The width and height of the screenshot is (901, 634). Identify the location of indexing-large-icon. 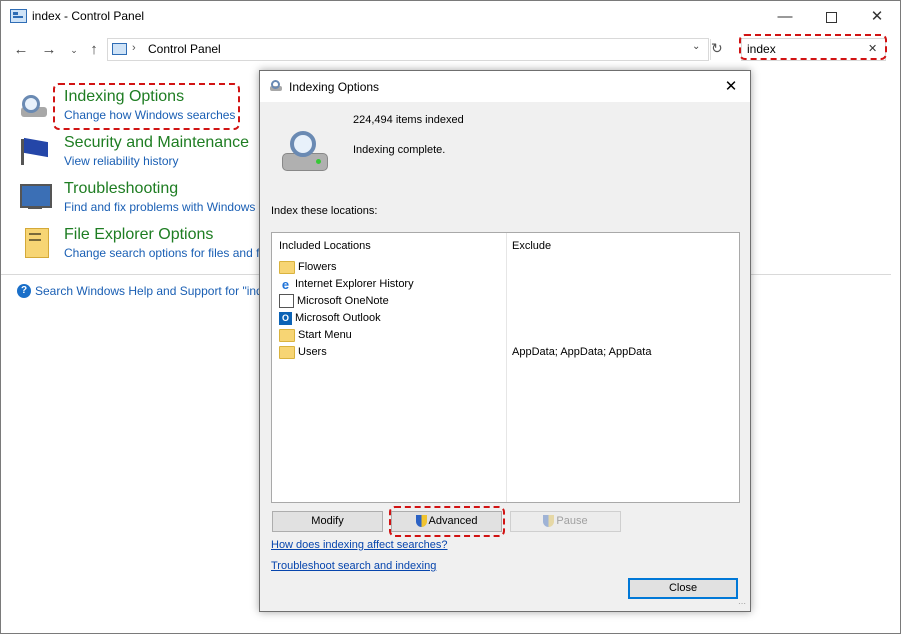
(305, 151).